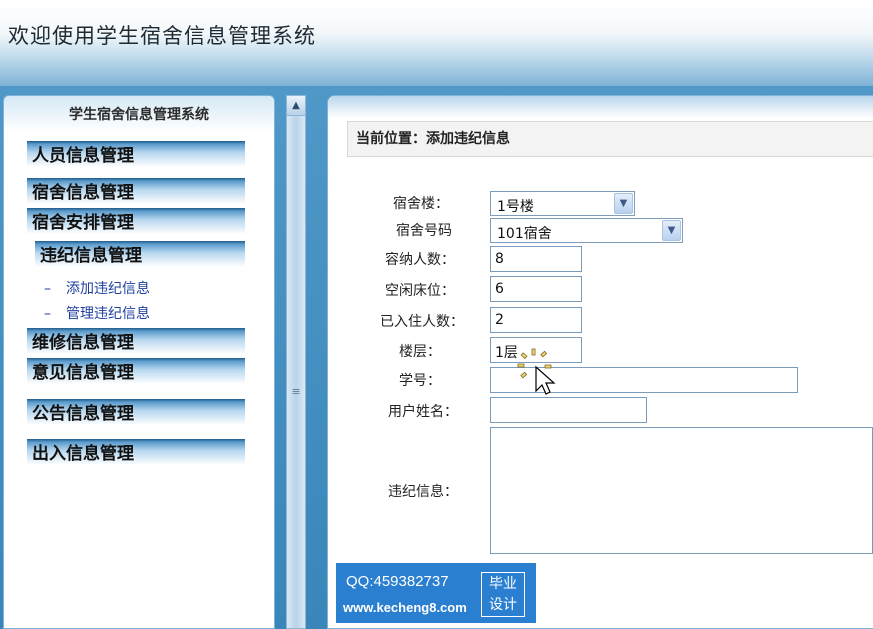 The width and height of the screenshot is (873, 629). What do you see at coordinates (524, 234) in the screenshot?
I see `room-value: 101宿舍` at bounding box center [524, 234].